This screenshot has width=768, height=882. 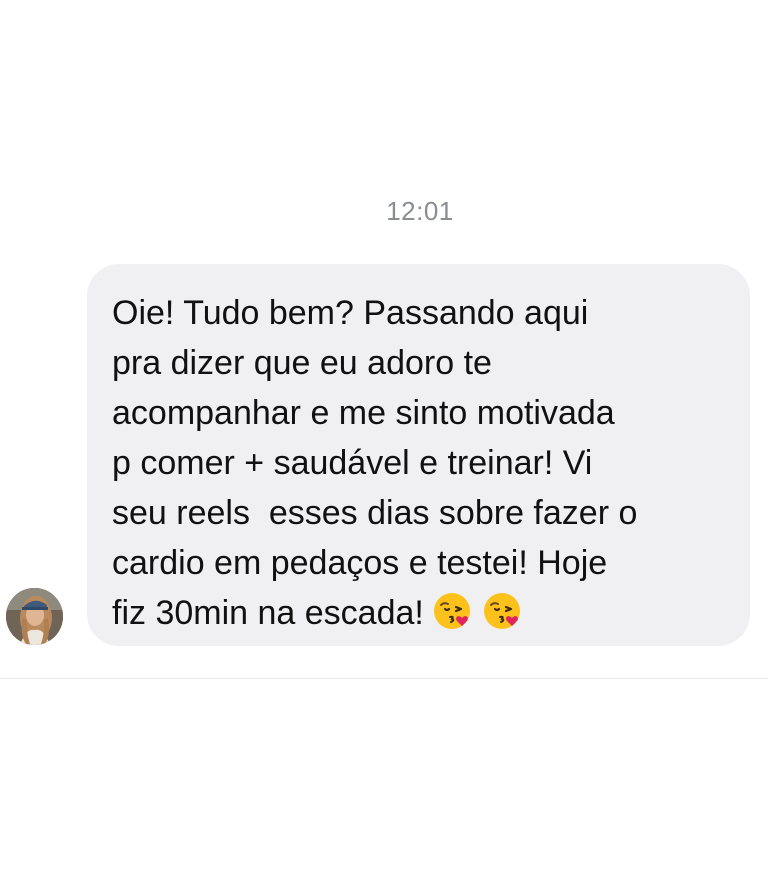 What do you see at coordinates (352, 463) in the screenshot?
I see `message-text-line: p comer + saudável e treinar! Vi` at bounding box center [352, 463].